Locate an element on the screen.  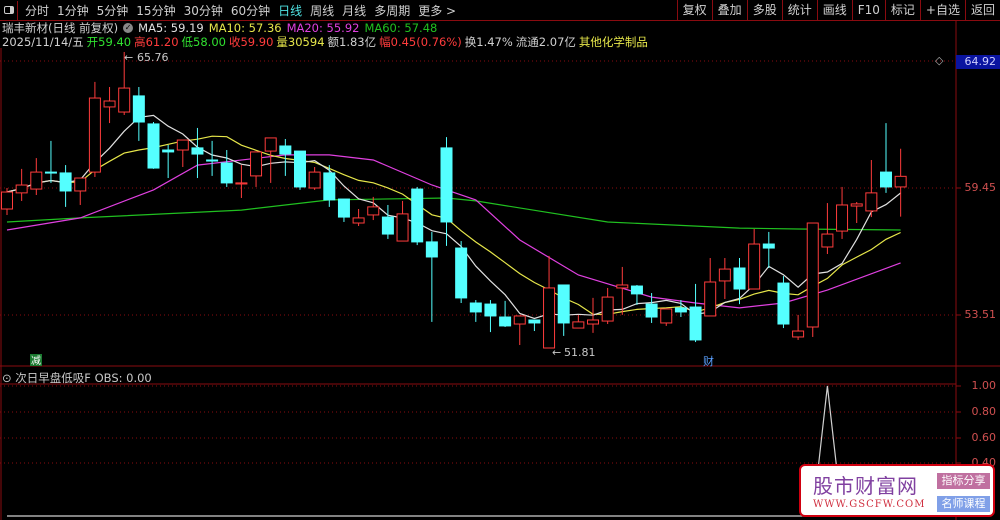
diamond-icon: ◇ is located at coordinates (939, 60).